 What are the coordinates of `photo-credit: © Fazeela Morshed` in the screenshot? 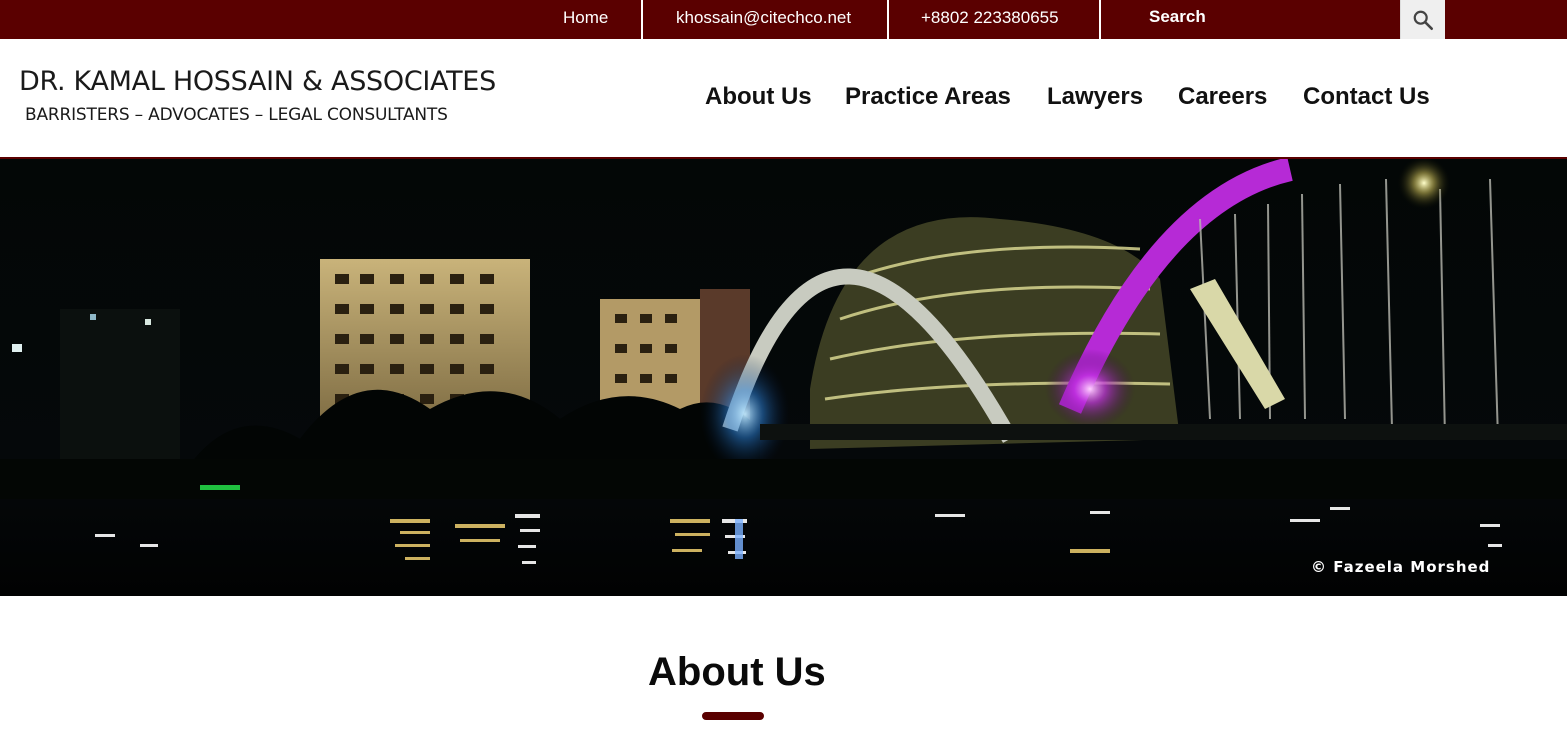 It's located at (1401, 567).